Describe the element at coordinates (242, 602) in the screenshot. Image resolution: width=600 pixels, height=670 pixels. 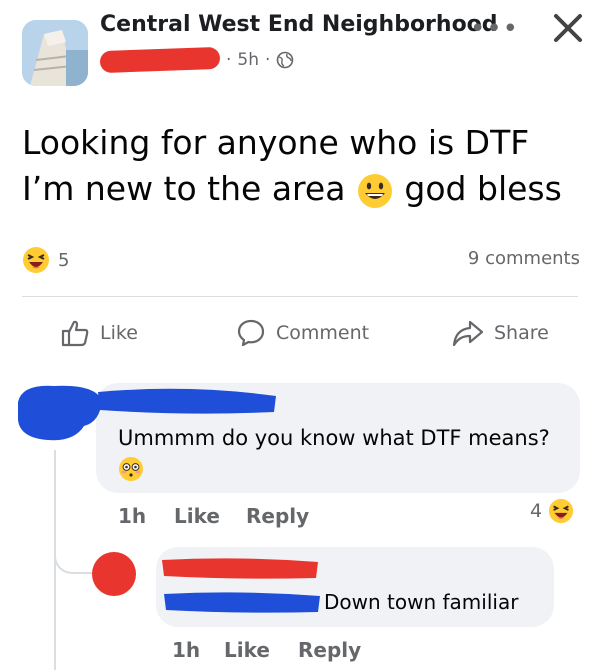
I see `redacted-reply-mention` at that location.